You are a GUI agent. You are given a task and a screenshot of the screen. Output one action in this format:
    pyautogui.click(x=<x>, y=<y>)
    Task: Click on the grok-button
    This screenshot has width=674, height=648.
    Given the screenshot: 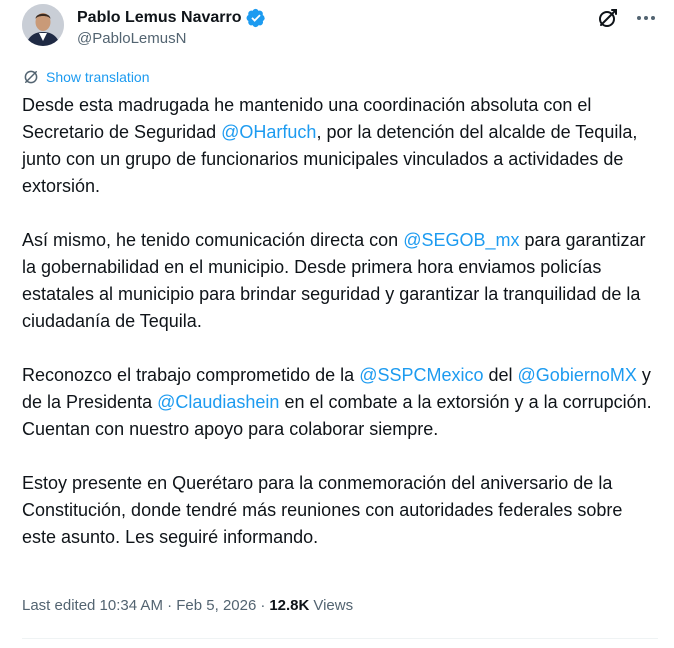 What is the action you would take?
    pyautogui.click(x=608, y=18)
    